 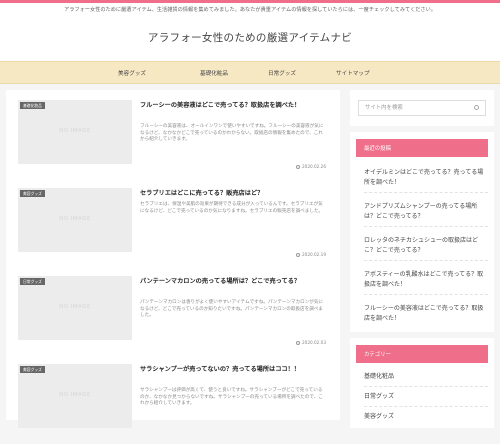 What do you see at coordinates (250, 37) in the screenshot?
I see `site-title: アラフォー女性のための厳選アイテムナビ` at bounding box center [250, 37].